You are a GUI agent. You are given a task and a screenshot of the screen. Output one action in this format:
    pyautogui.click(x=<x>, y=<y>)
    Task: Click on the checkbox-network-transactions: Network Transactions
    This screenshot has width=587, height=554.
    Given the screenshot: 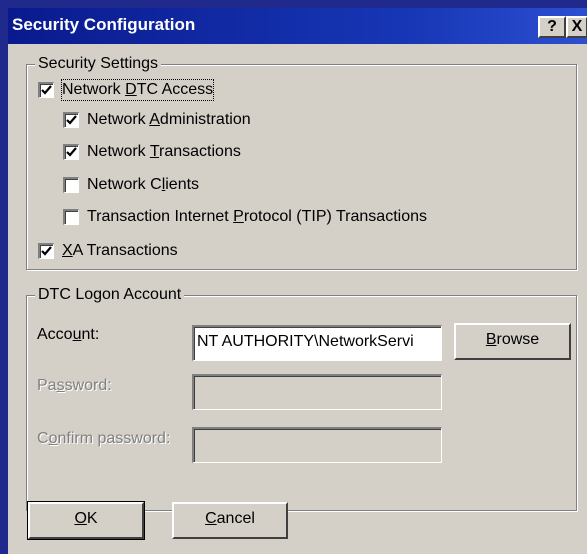 What is the action you would take?
    pyautogui.click(x=178, y=152)
    